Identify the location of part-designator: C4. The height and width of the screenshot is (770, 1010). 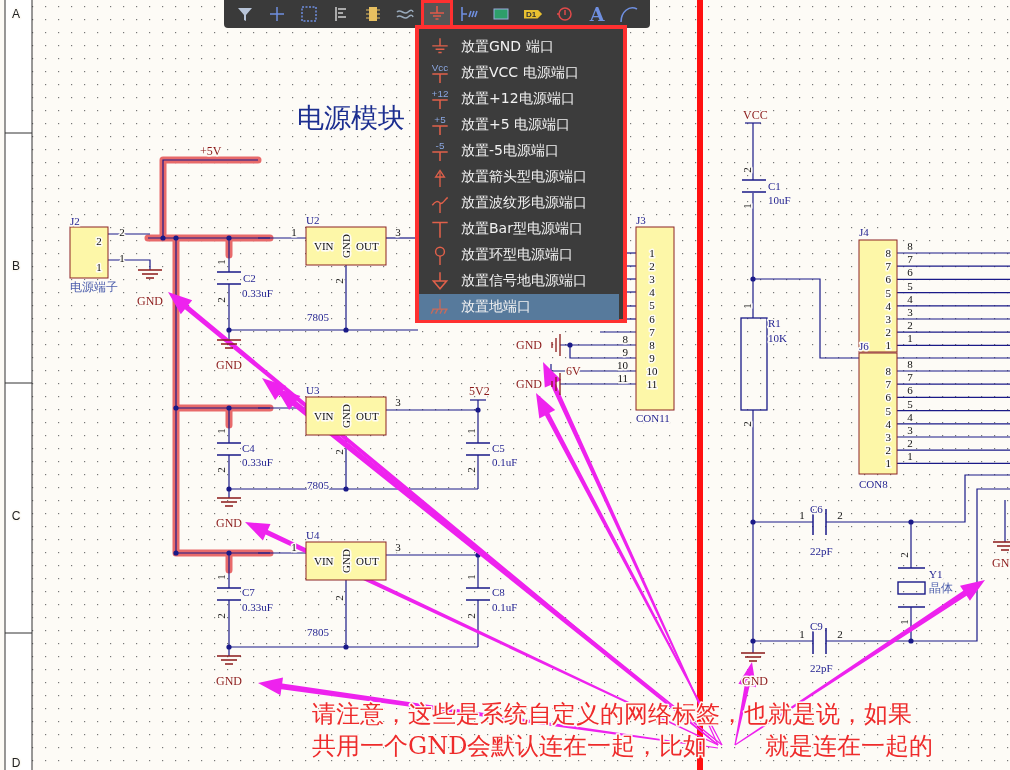
(248, 448).